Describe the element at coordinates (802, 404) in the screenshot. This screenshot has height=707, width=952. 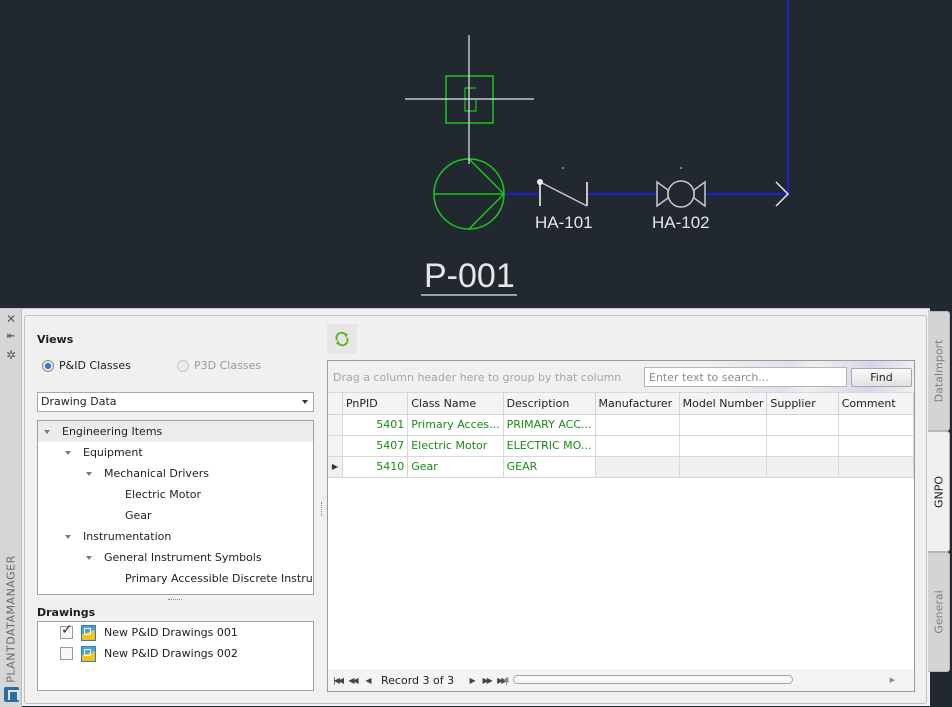
I see `column-header-supplier: Supplier` at that location.